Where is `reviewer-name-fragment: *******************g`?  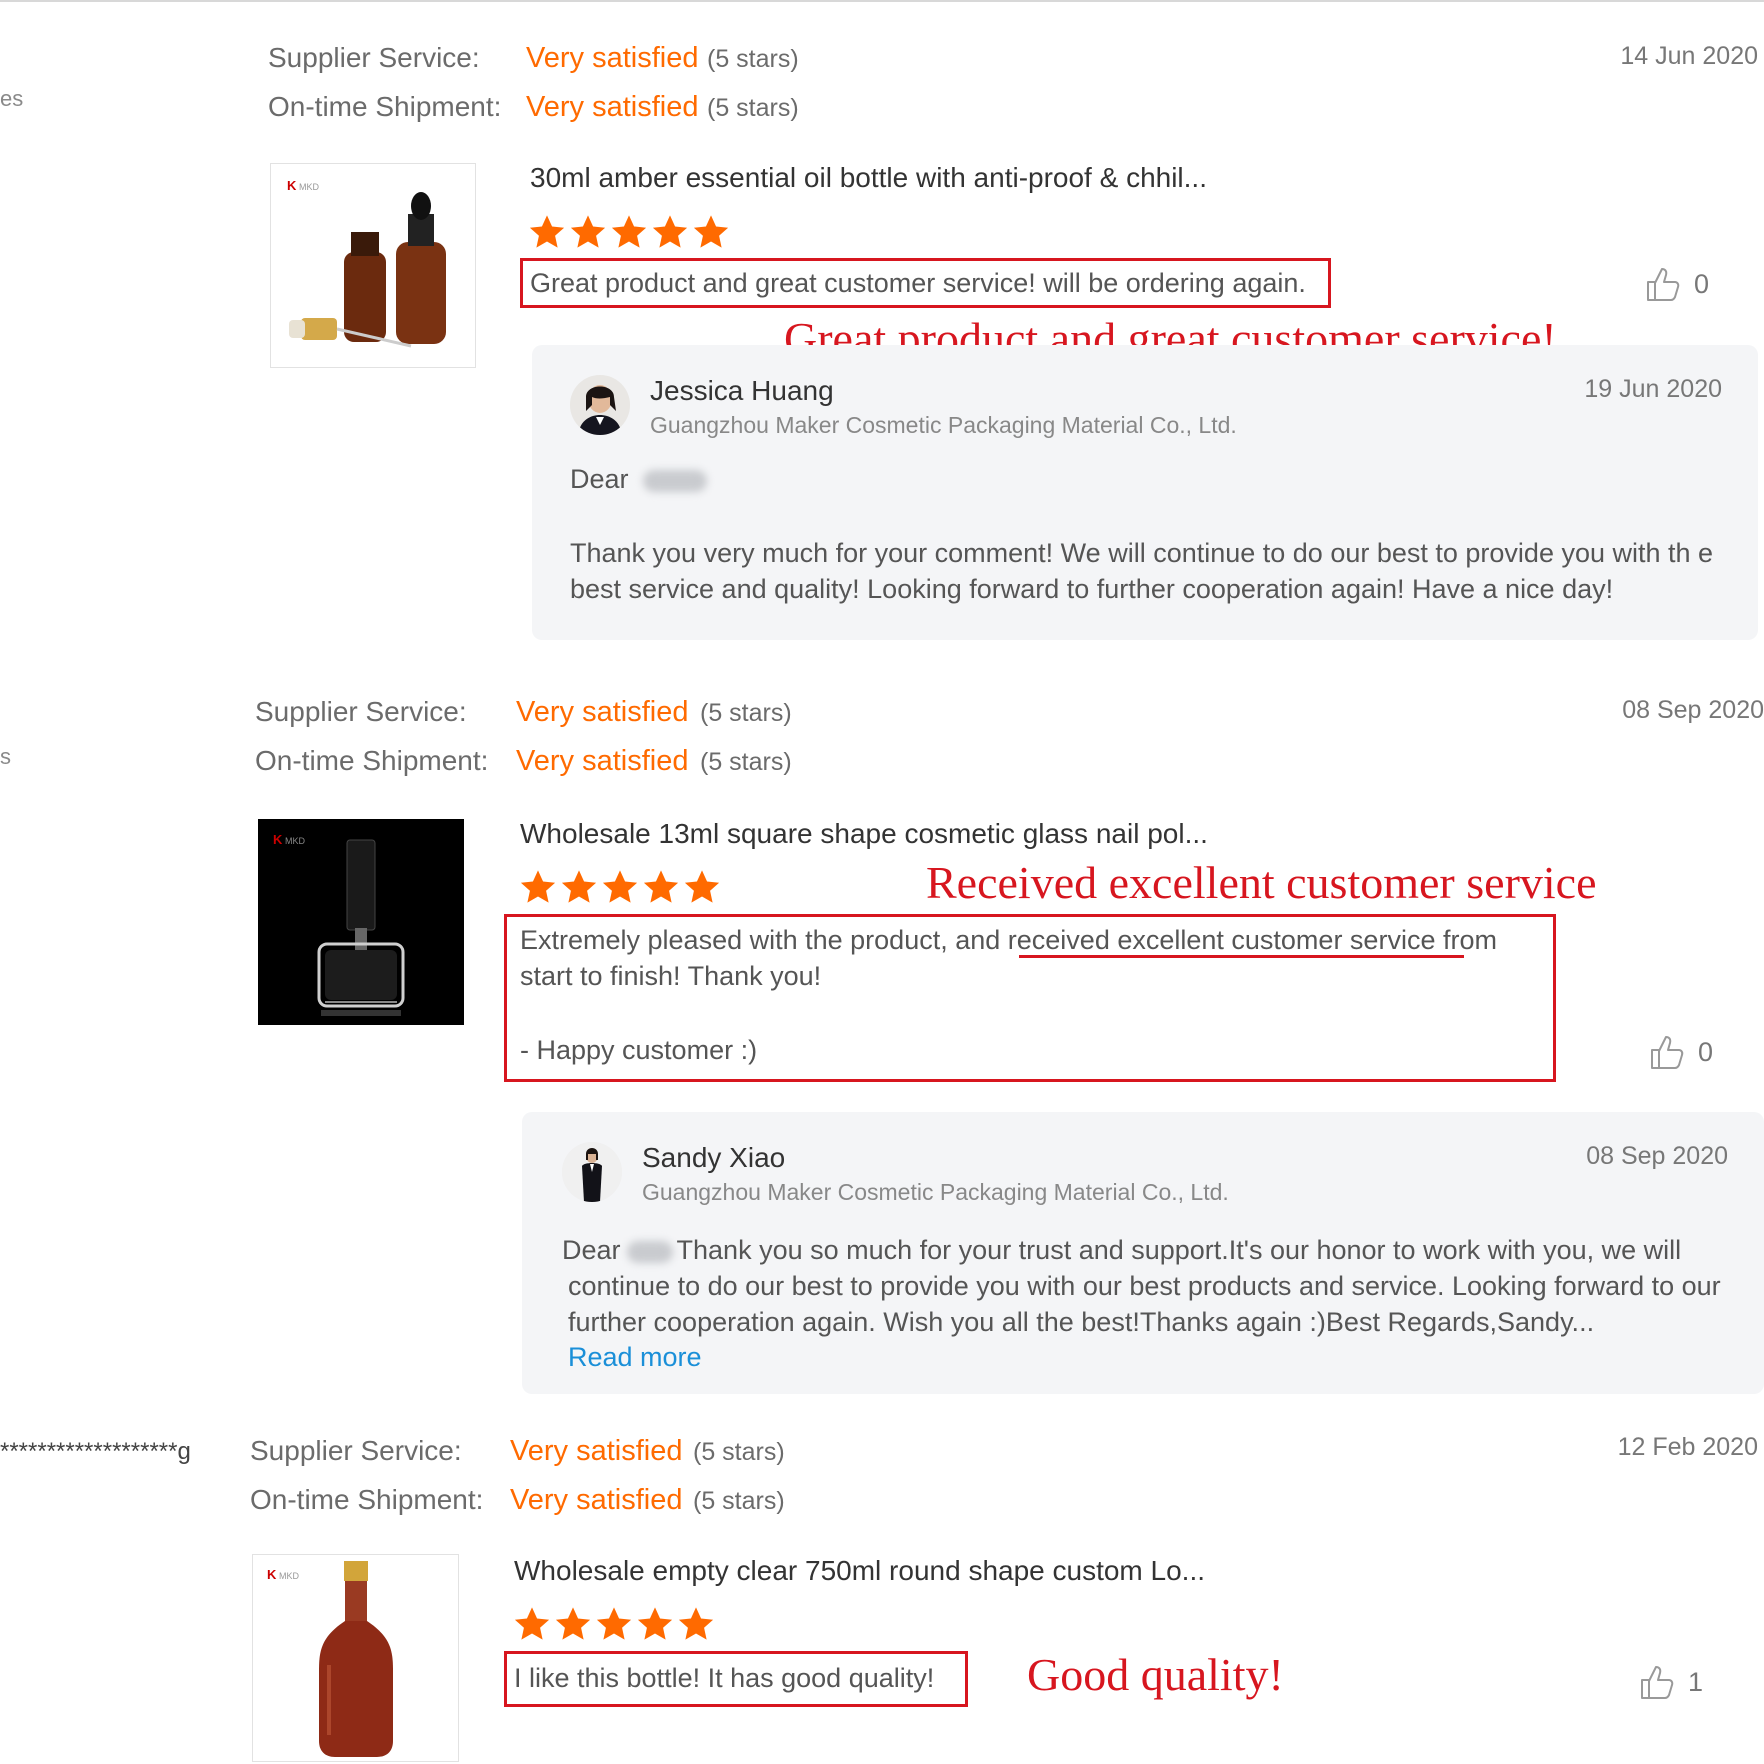
reviewer-name-fragment: *******************g is located at coordinates (95, 1451).